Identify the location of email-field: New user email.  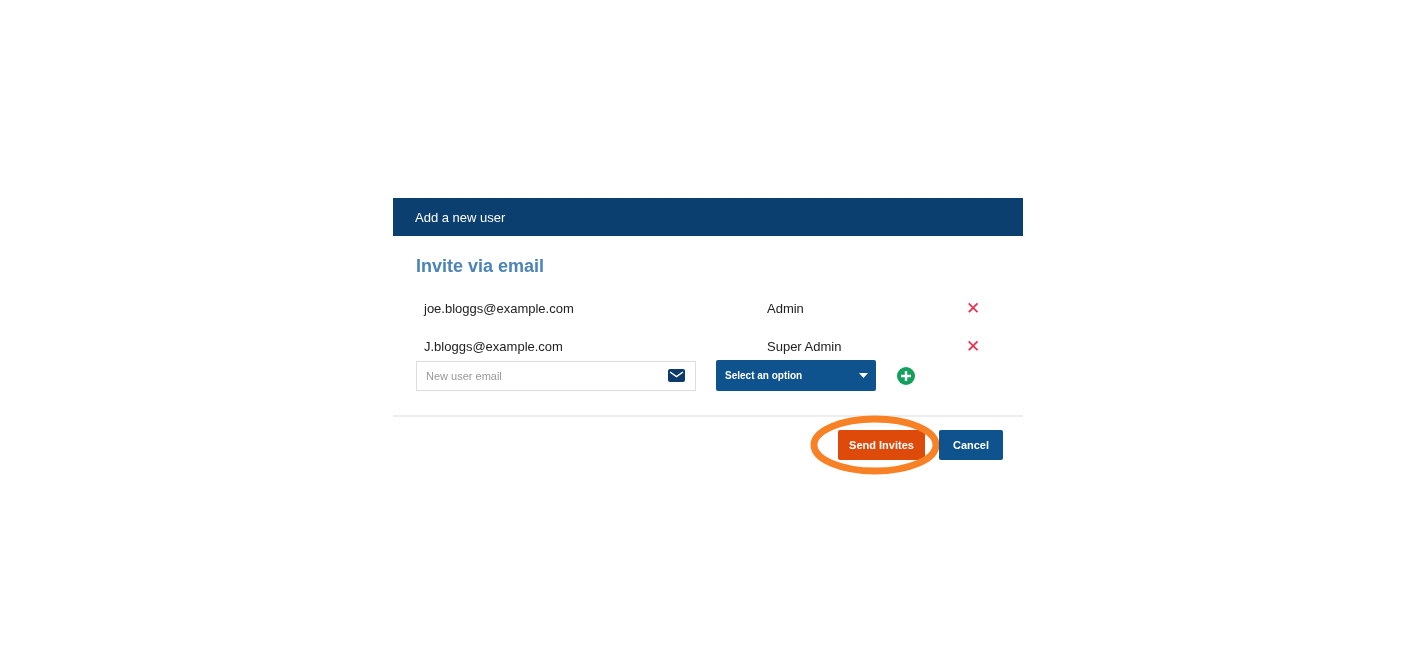
(556, 375).